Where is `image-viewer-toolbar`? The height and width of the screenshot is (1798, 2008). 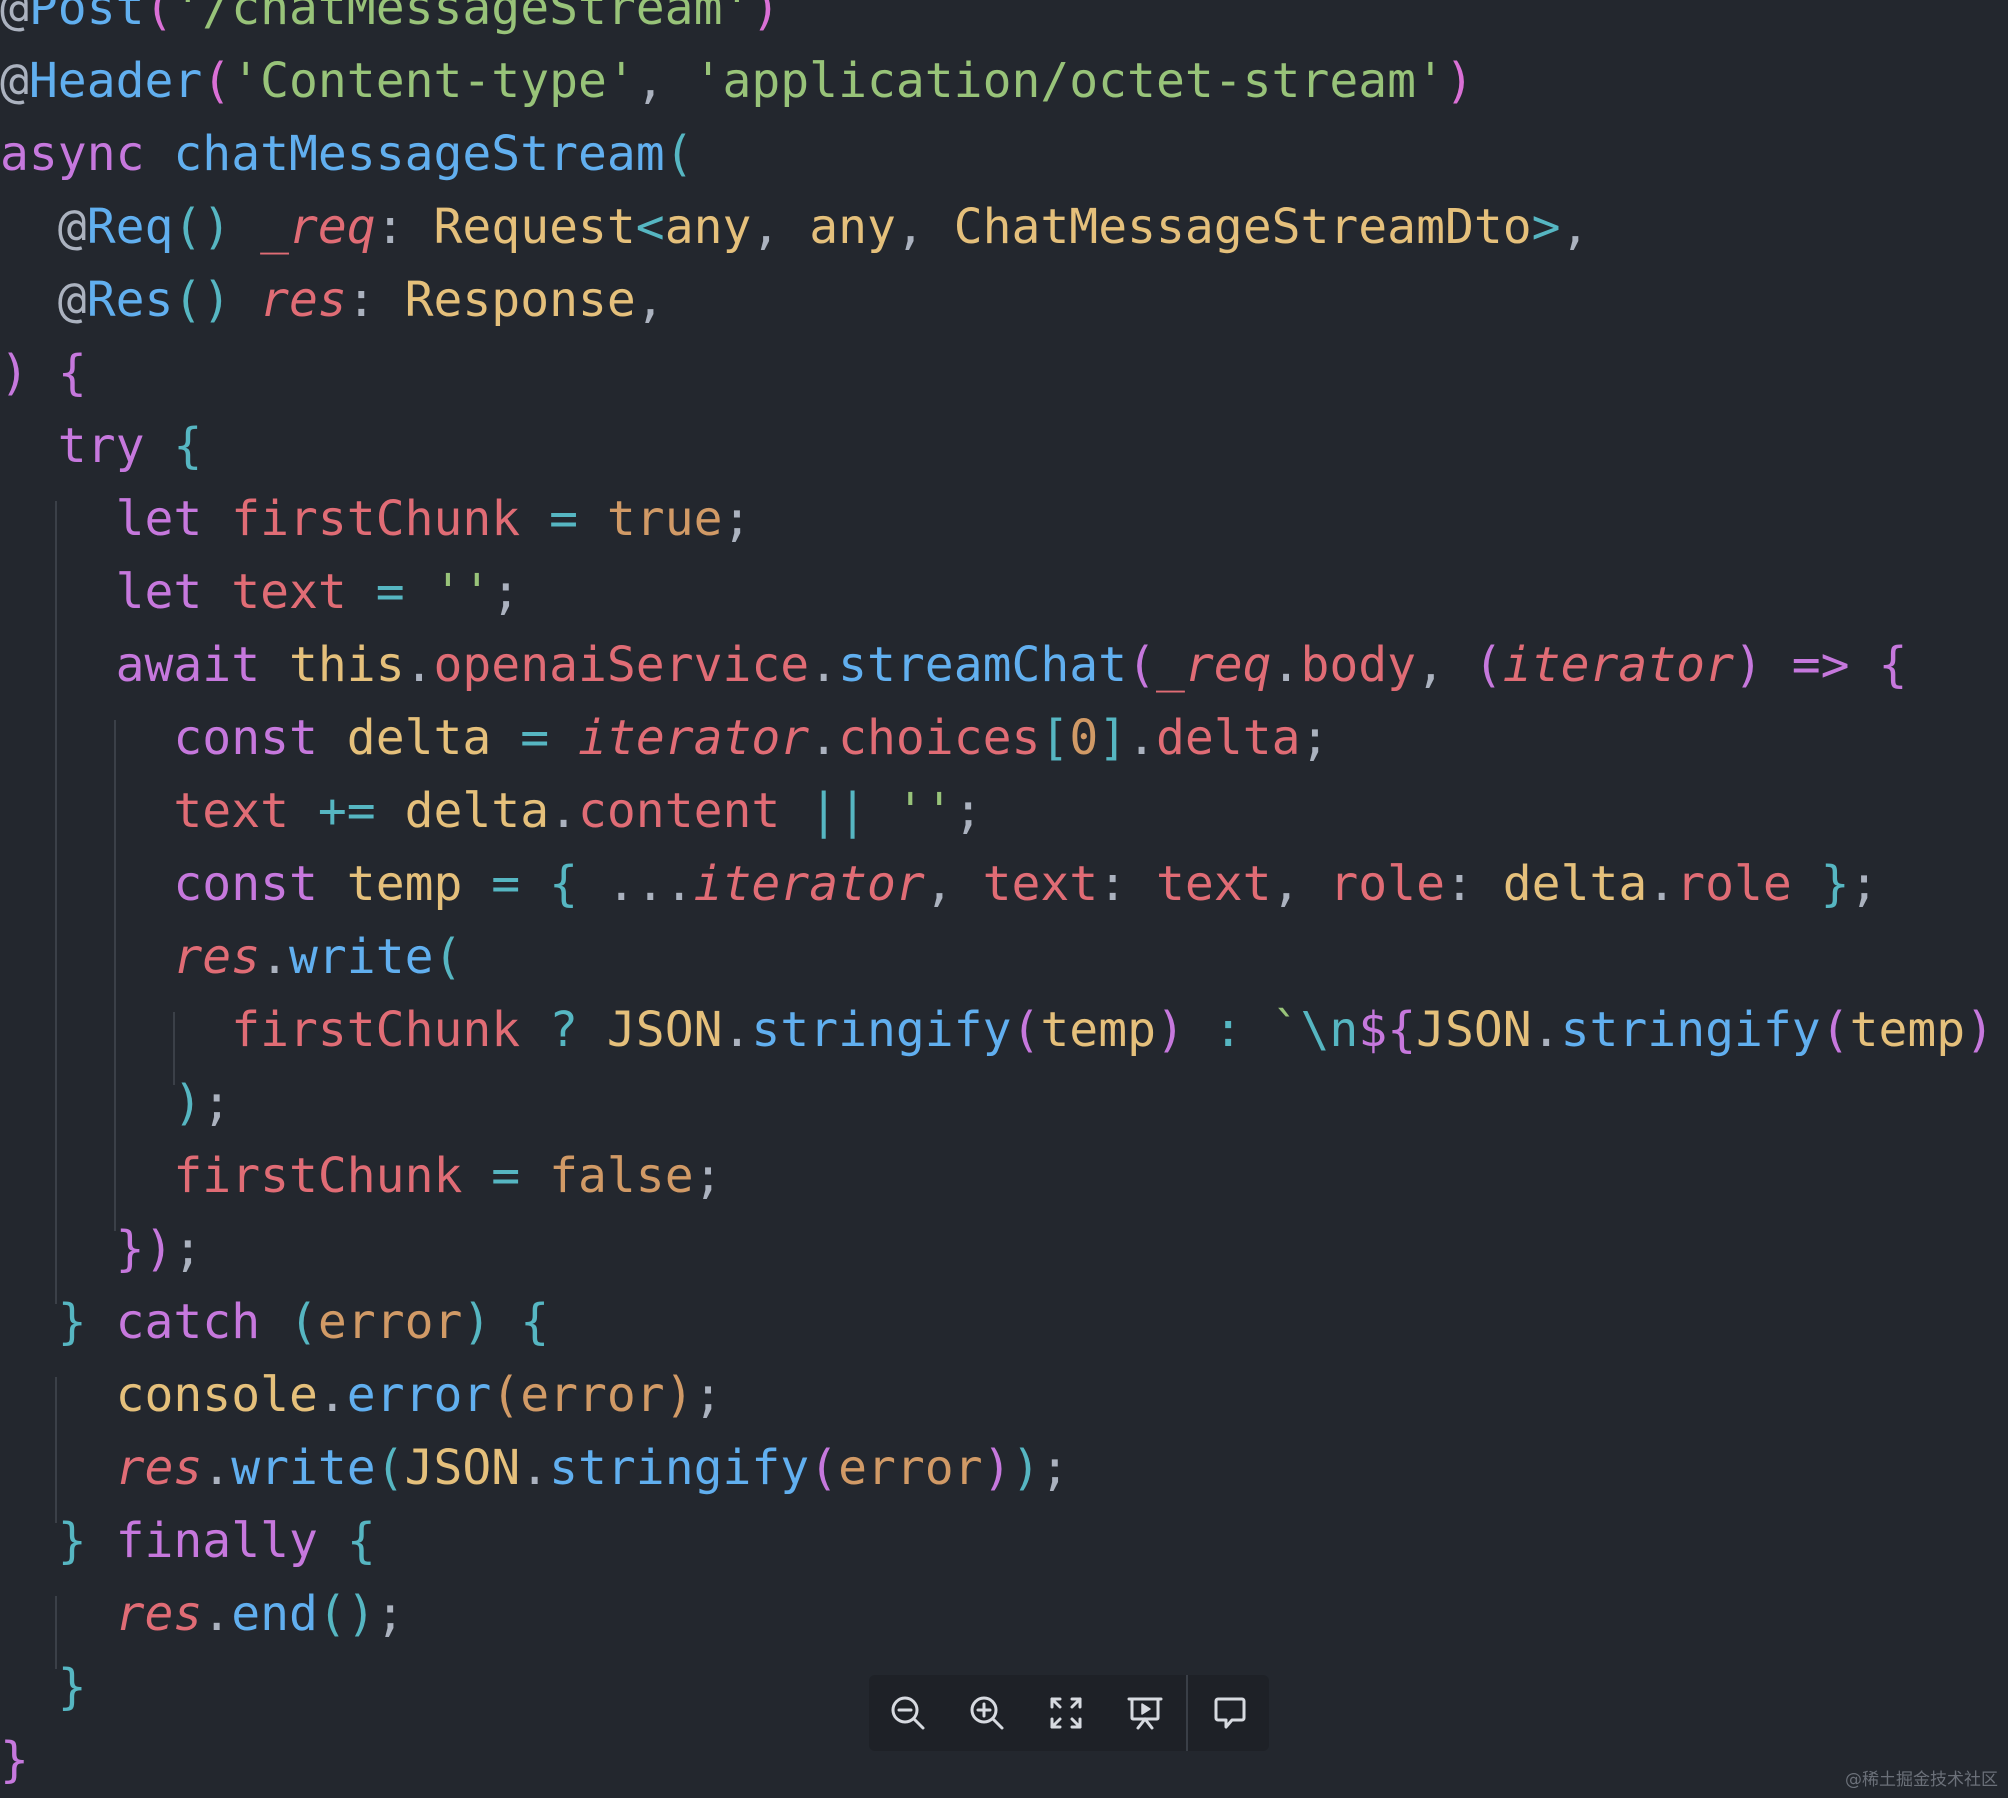 image-viewer-toolbar is located at coordinates (1069, 1713).